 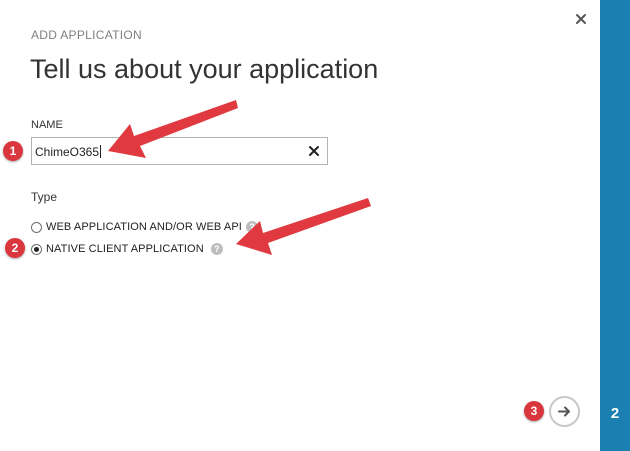 What do you see at coordinates (534, 411) in the screenshot?
I see `annotation-badge-3: 3` at bounding box center [534, 411].